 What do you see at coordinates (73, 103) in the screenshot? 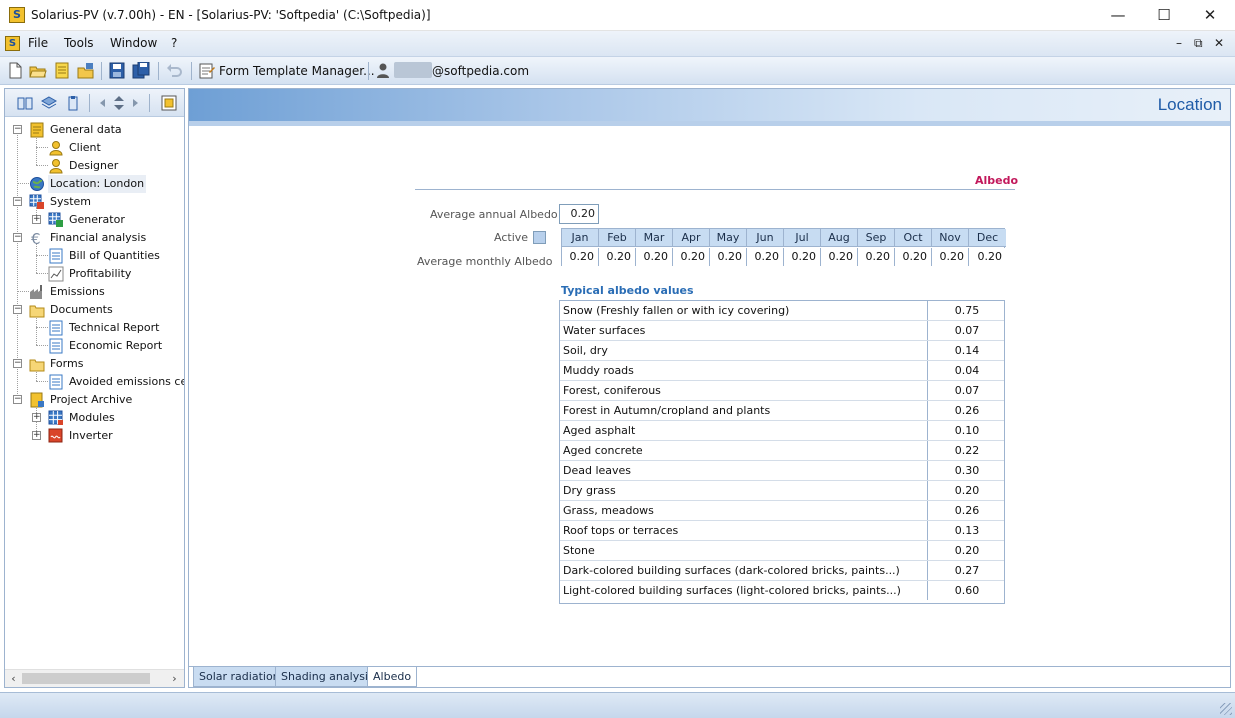
I see `clipboard-icon` at bounding box center [73, 103].